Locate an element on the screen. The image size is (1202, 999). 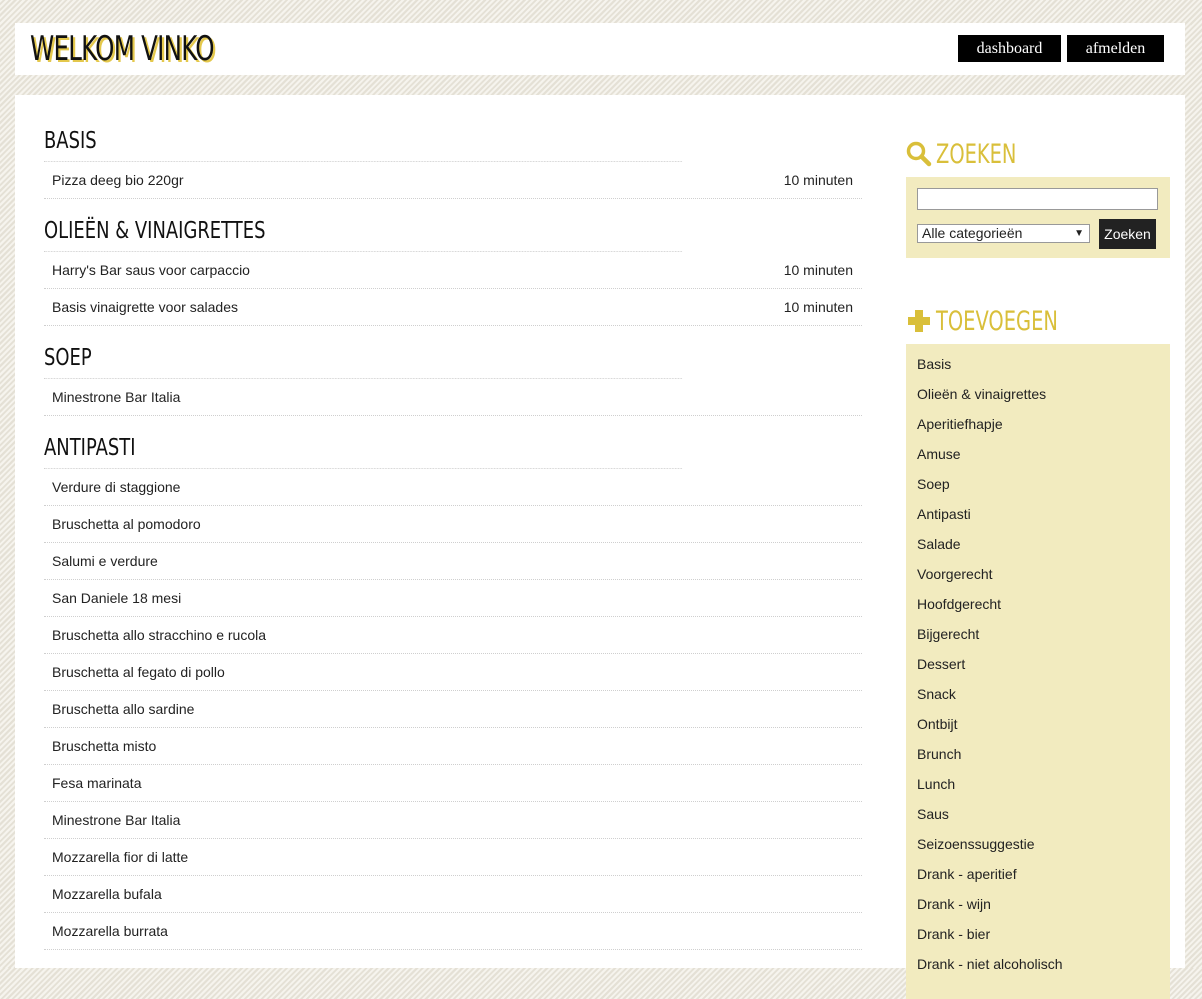
search-input is located at coordinates (1037, 199).